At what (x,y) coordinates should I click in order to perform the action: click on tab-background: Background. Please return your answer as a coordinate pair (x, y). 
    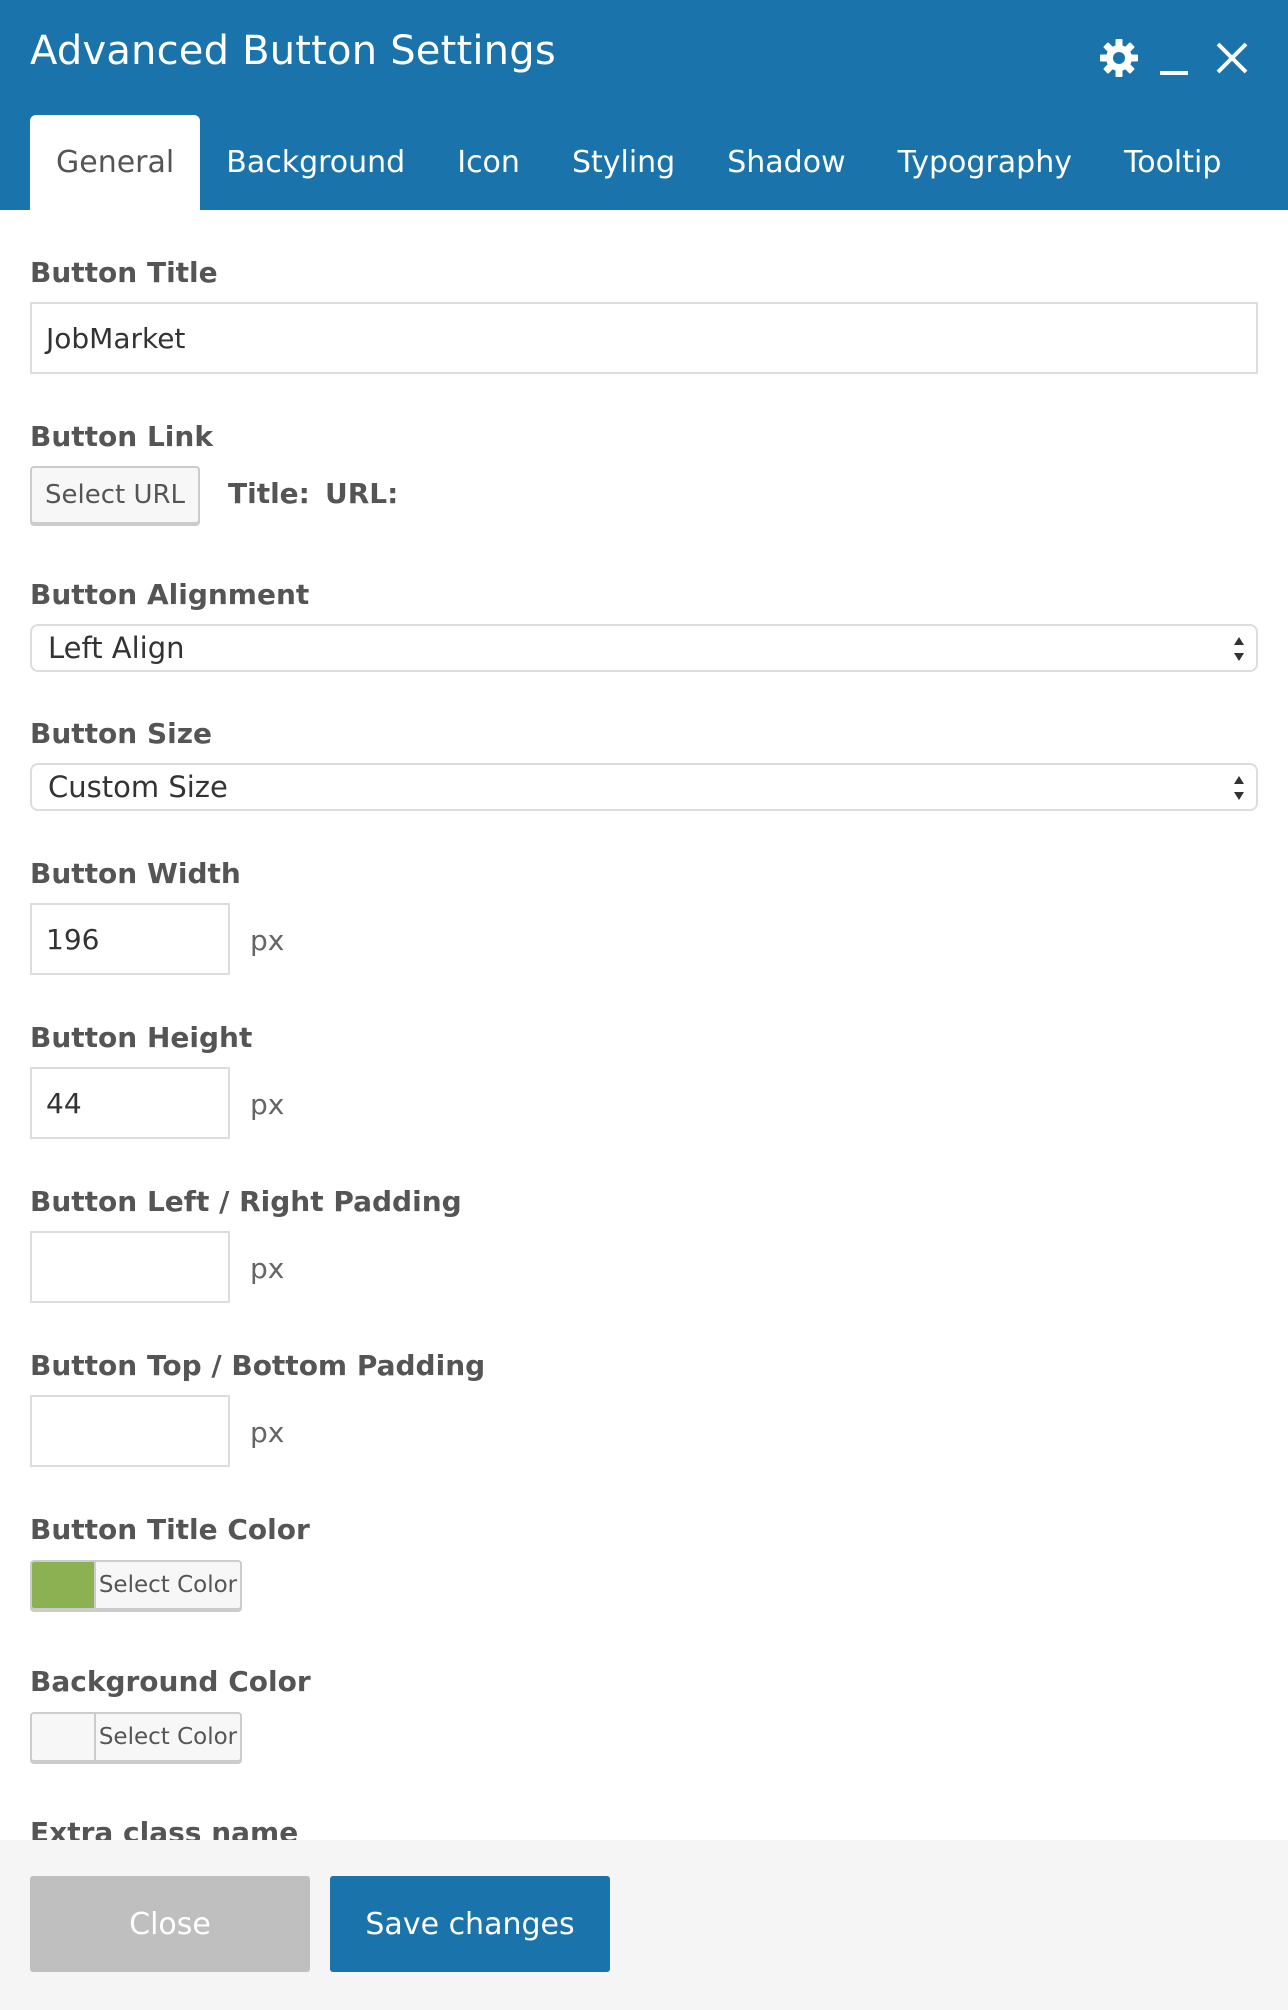
    Looking at the image, I should click on (315, 162).